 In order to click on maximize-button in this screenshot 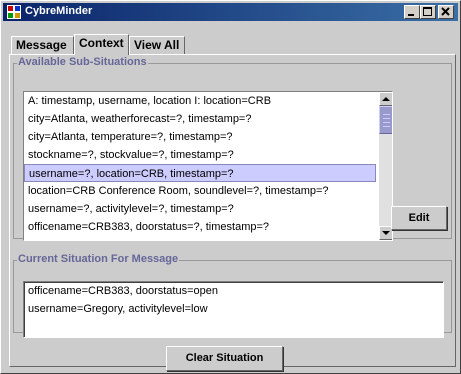, I will do `click(428, 12)`.